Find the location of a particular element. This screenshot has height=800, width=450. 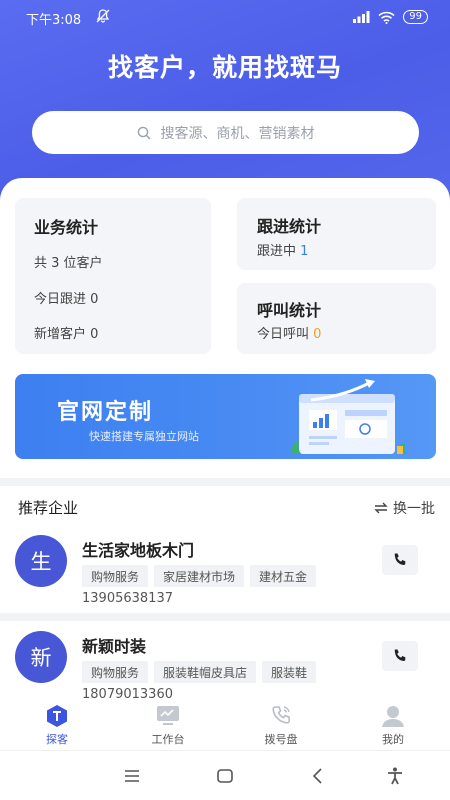

banner-subtitle: 快速搭建专属独立网站 is located at coordinates (144, 436).